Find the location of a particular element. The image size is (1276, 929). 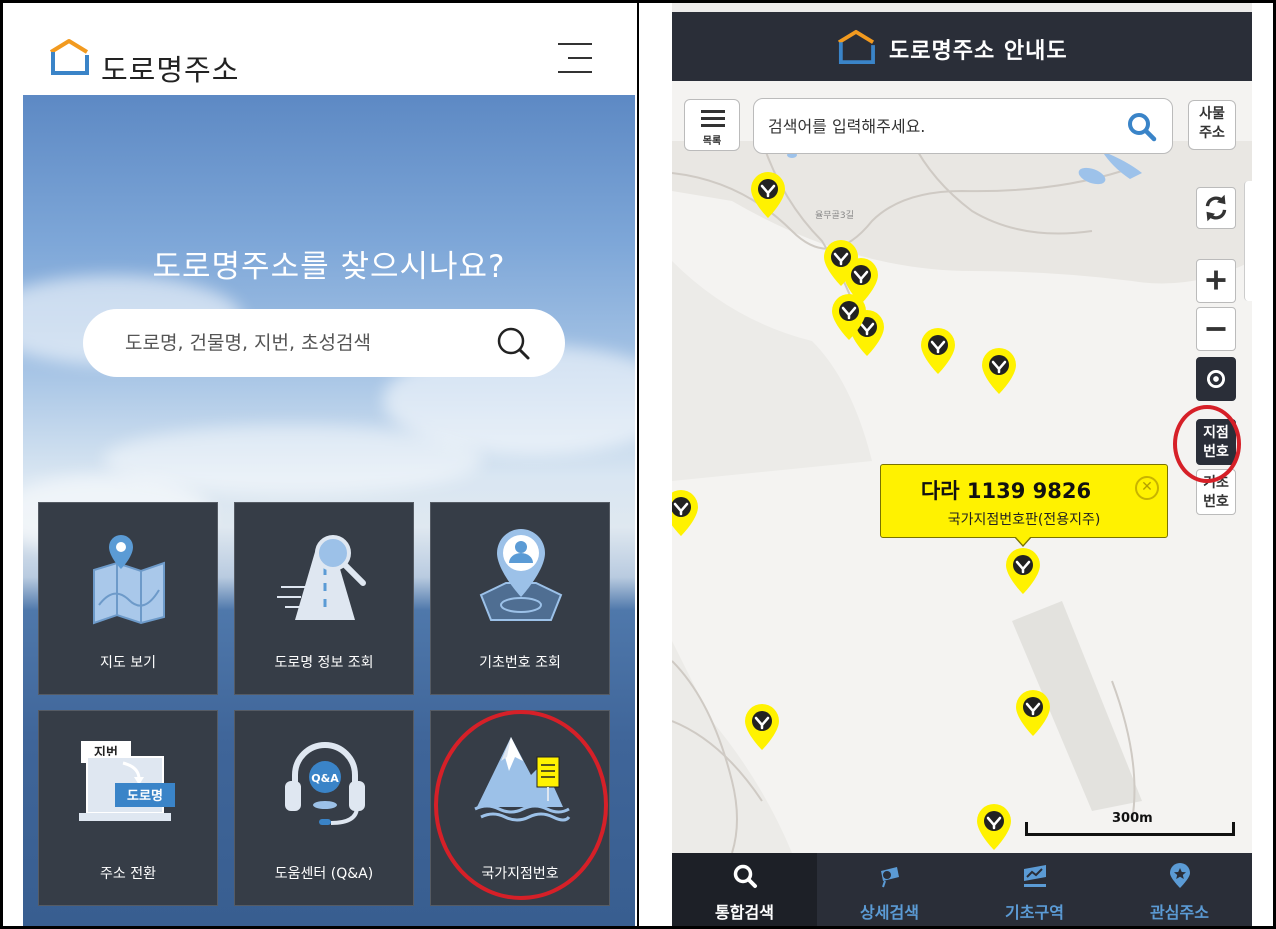

map-header: 도로명주소 안내도 is located at coordinates (962, 46).